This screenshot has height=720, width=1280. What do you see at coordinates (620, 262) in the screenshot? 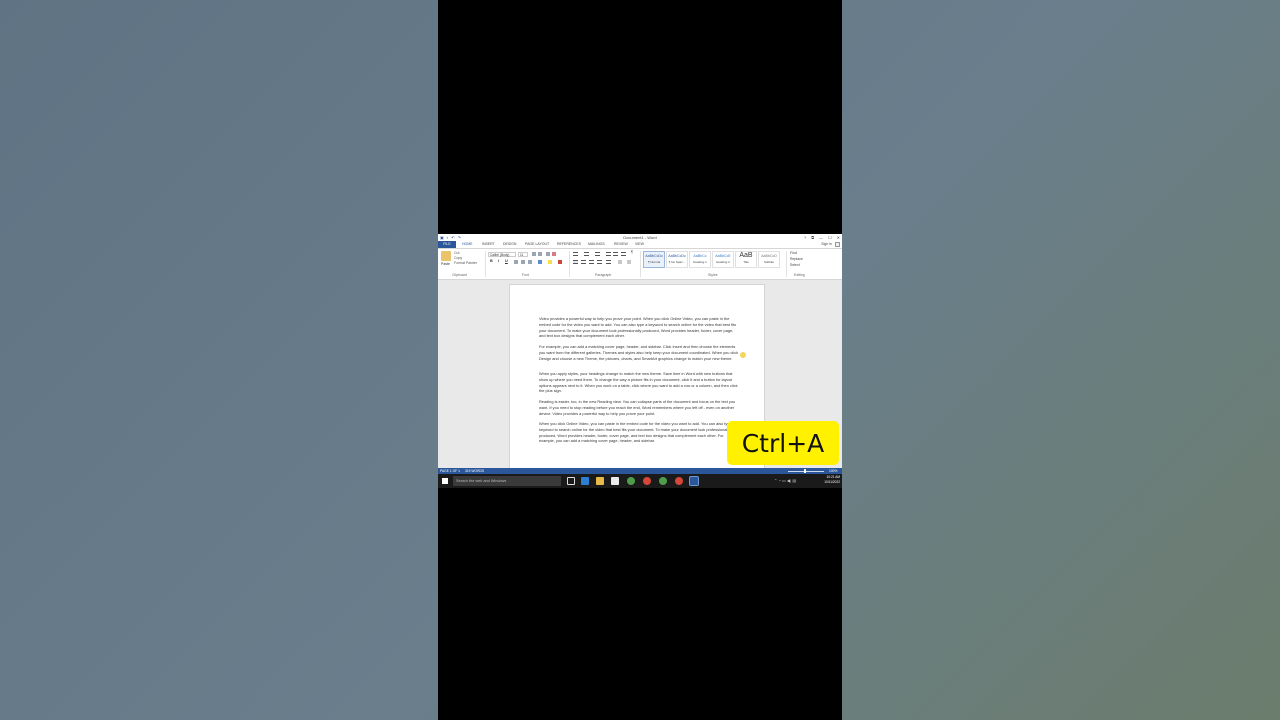
I see `shading-icon` at bounding box center [620, 262].